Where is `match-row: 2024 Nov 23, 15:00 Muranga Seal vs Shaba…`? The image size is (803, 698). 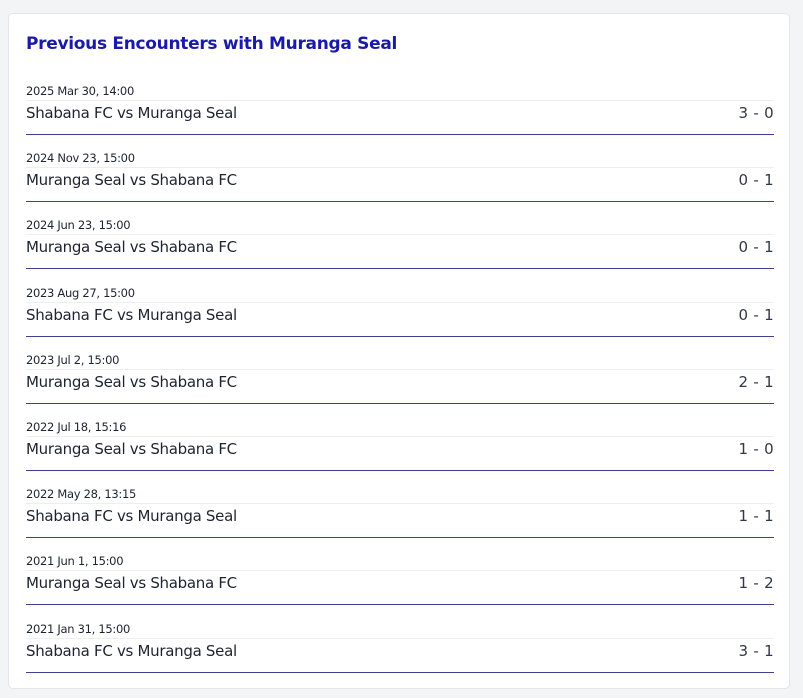 match-row: 2024 Nov 23, 15:00 Muranga Seal vs Shaba… is located at coordinates (400, 184).